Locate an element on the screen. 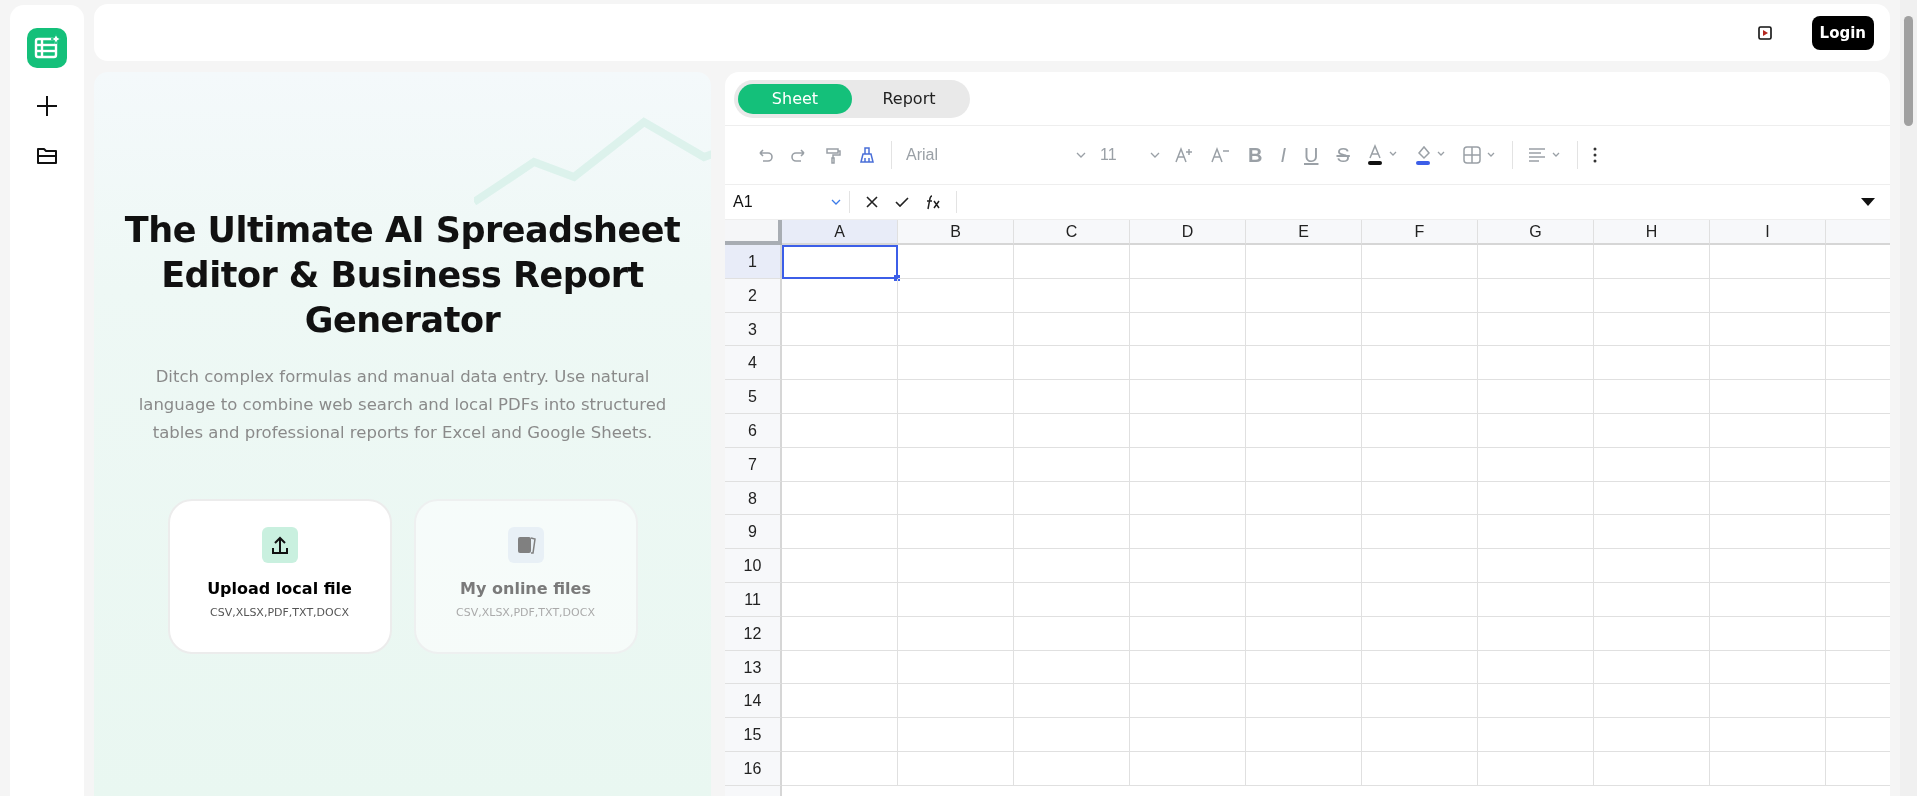  expand-triangle-icon is located at coordinates (1868, 202).